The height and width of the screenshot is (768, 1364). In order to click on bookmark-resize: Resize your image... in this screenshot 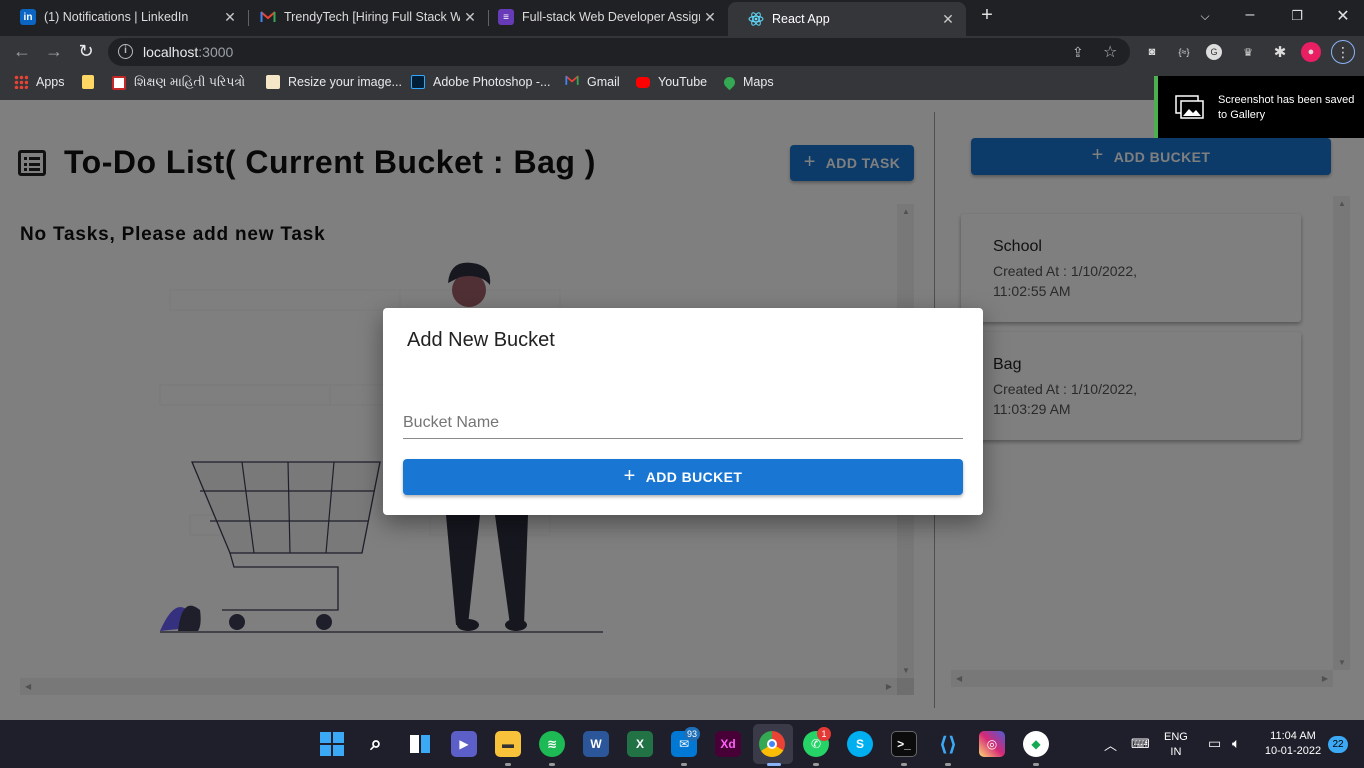, I will do `click(334, 82)`.